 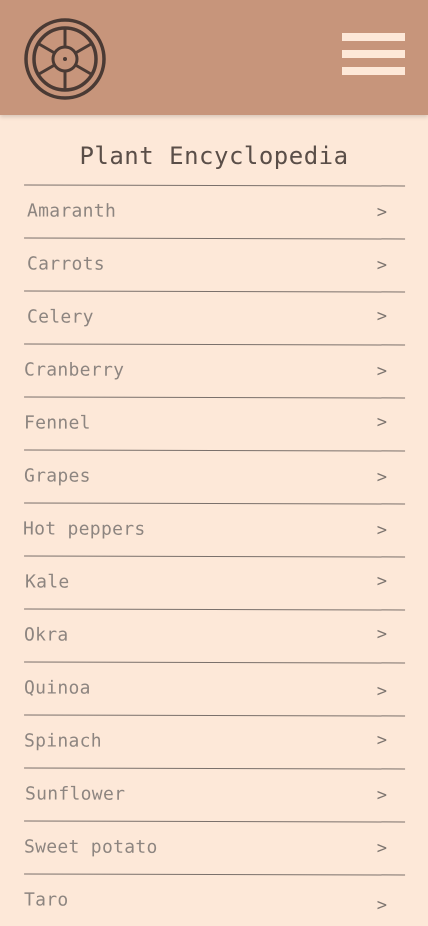 What do you see at coordinates (75, 794) in the screenshot?
I see `plant-name: Sunflower` at bounding box center [75, 794].